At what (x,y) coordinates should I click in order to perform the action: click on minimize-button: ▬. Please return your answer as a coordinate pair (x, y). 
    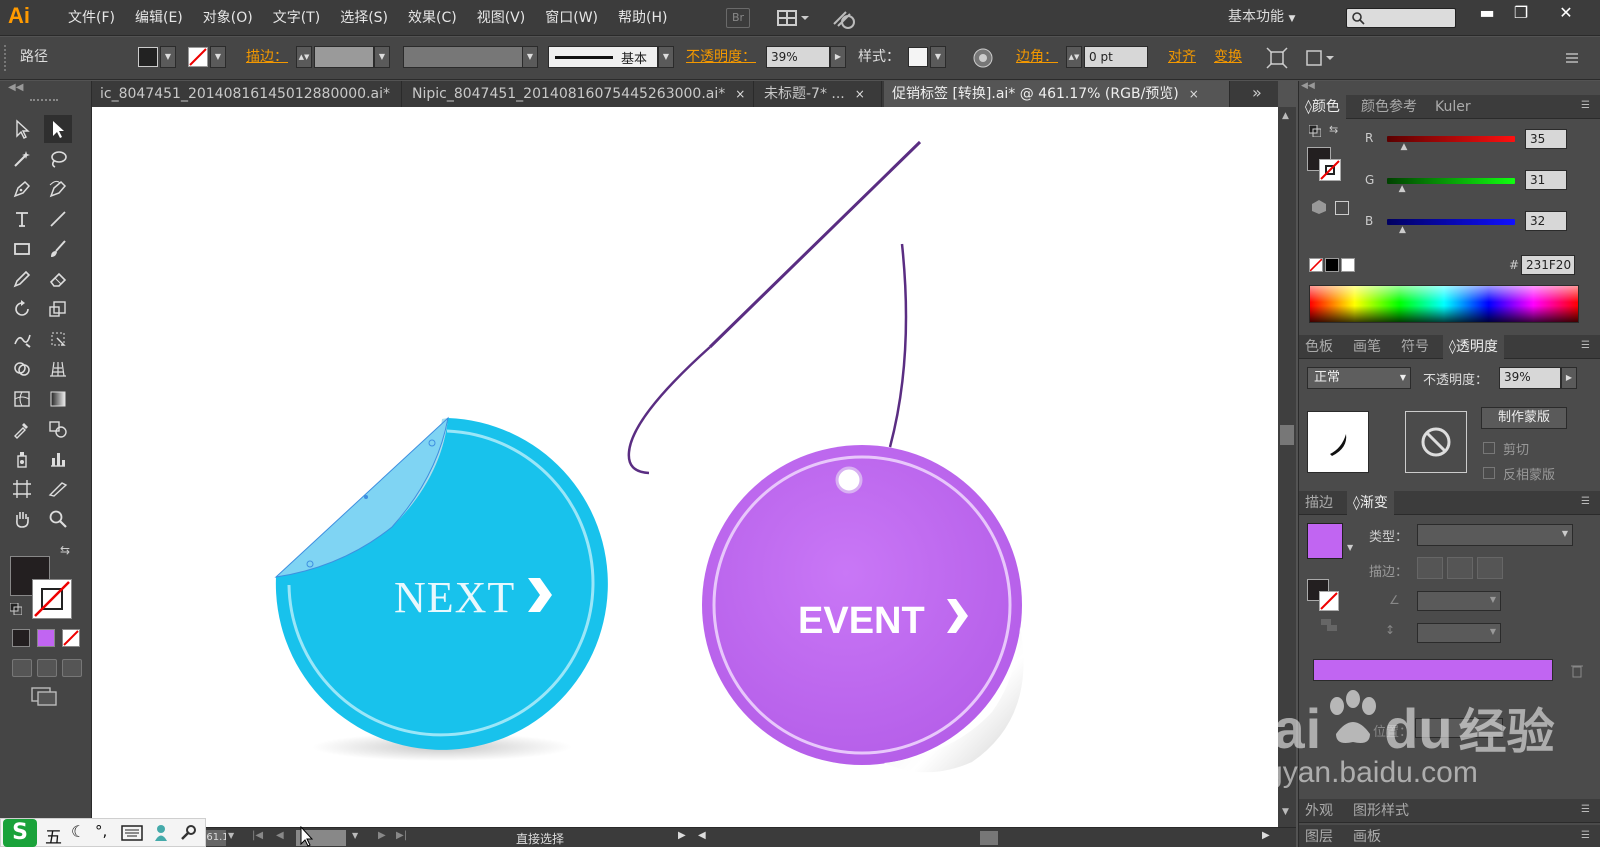
    Looking at the image, I should click on (1487, 13).